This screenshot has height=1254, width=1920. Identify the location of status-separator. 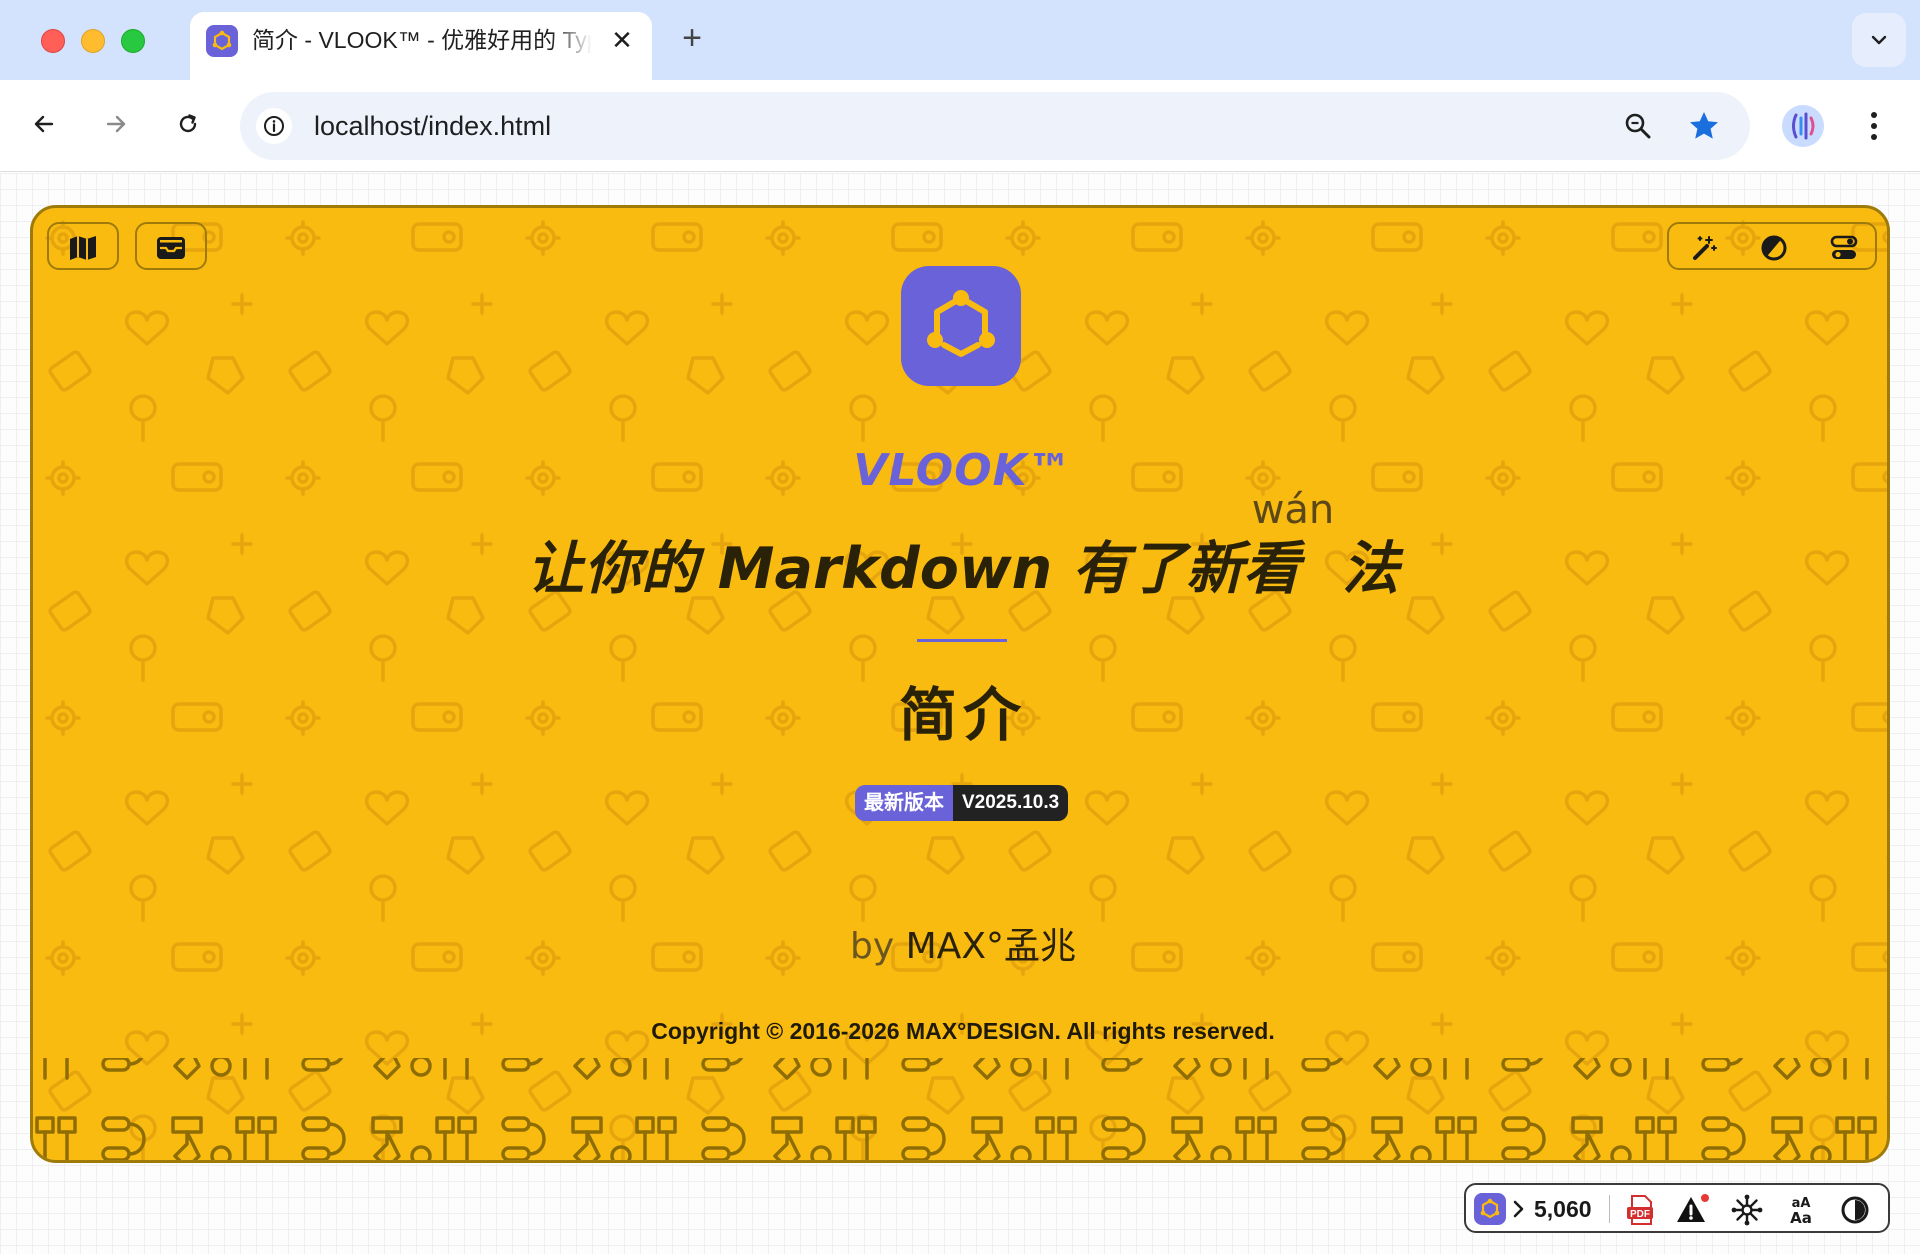
(1609, 1209).